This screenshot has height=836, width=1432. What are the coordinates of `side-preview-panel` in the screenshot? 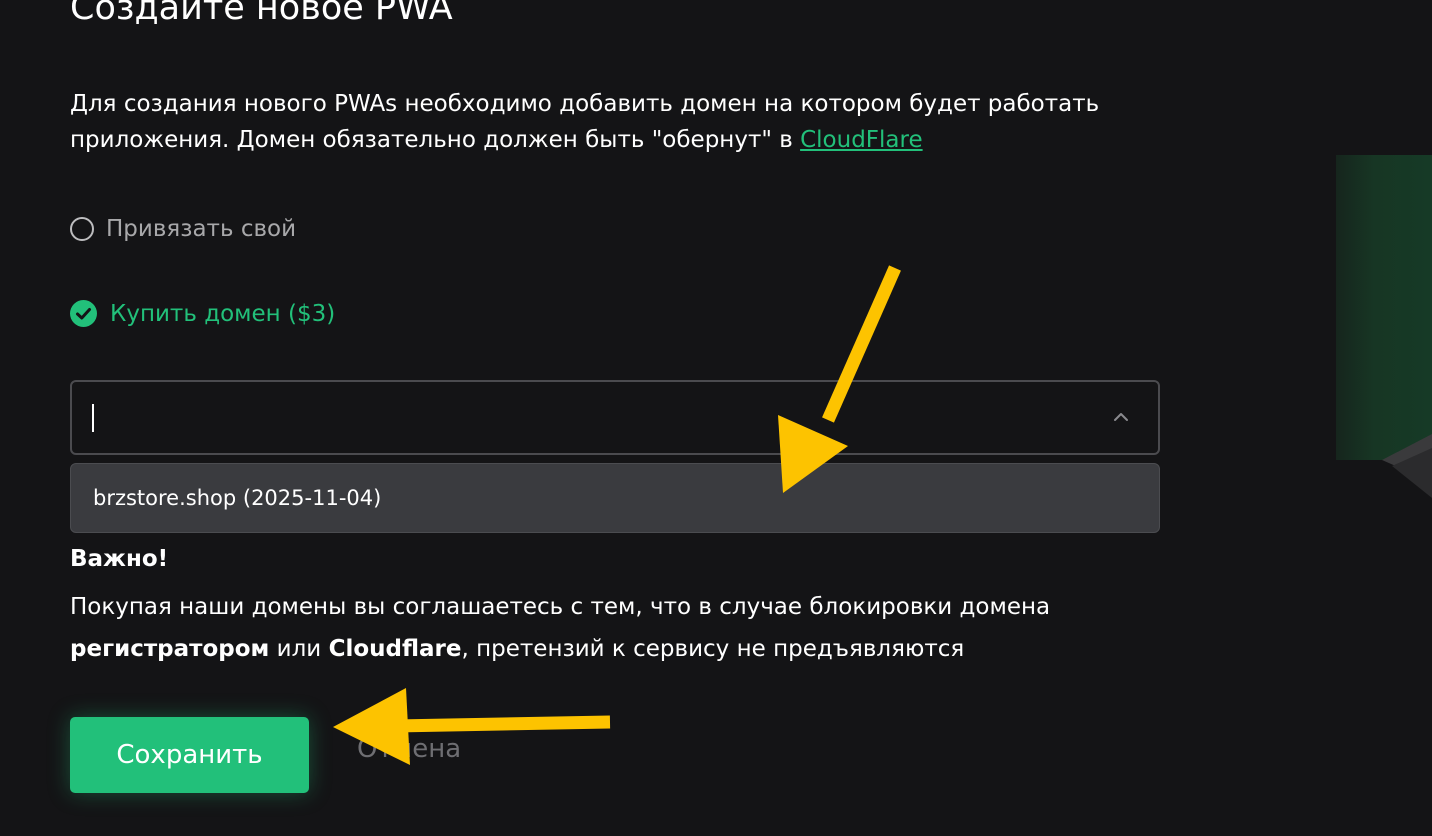 It's located at (1384, 307).